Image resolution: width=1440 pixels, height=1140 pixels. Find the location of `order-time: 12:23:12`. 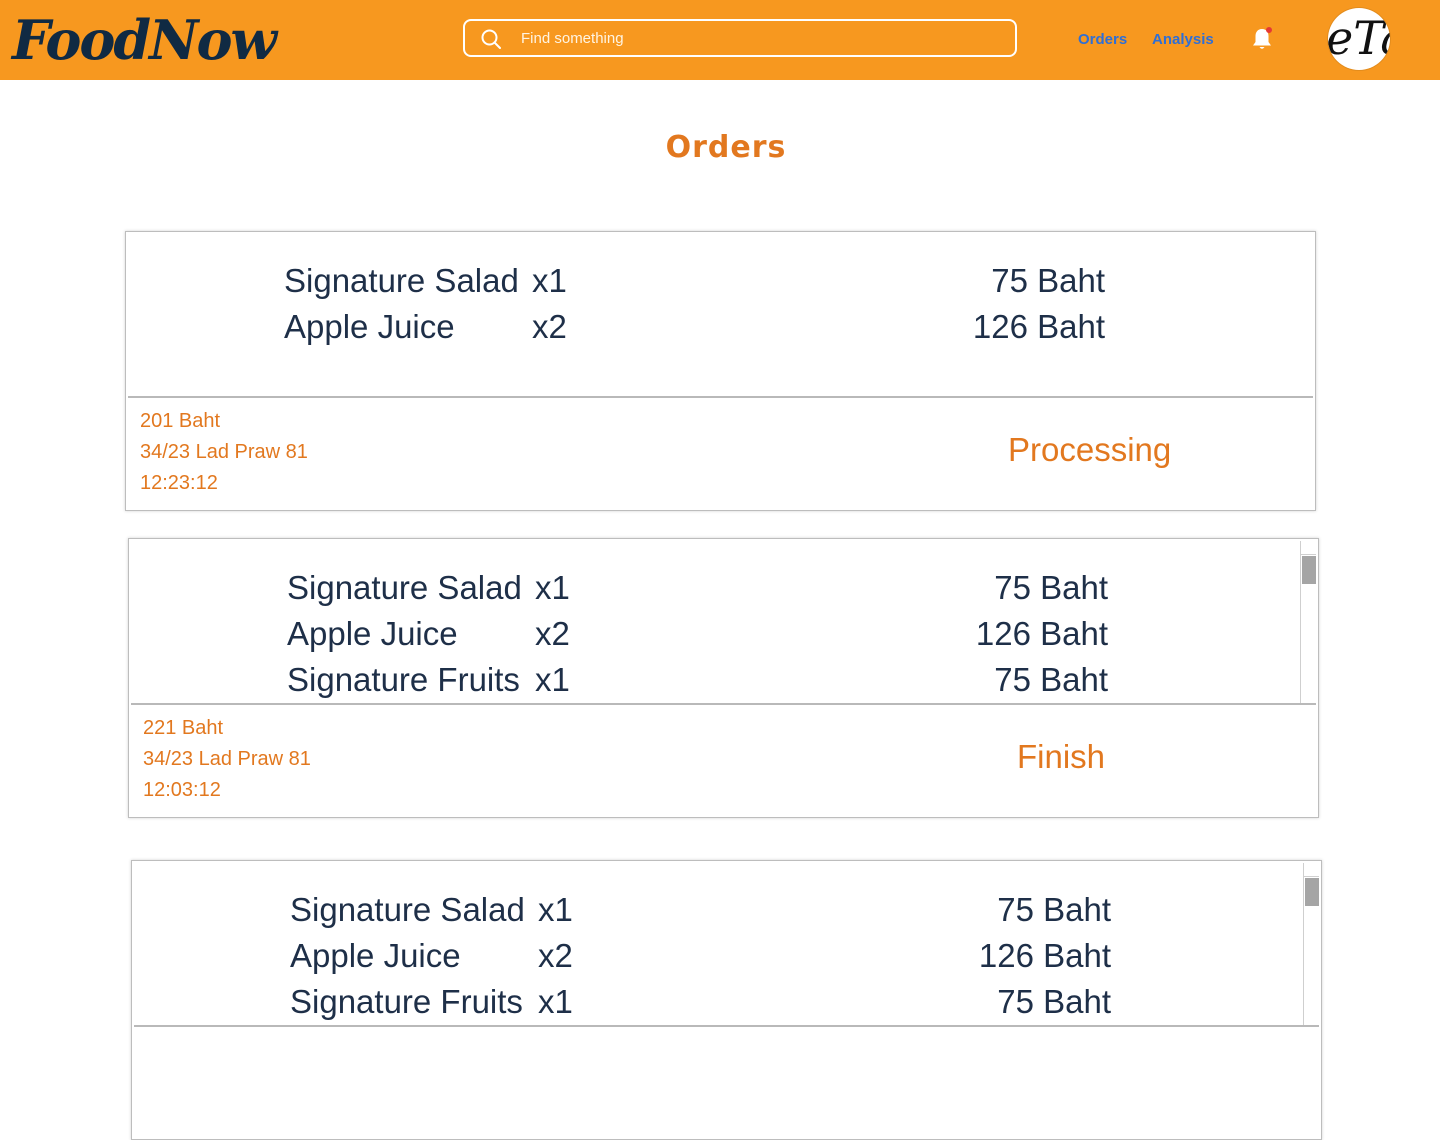

order-time: 12:23:12 is located at coordinates (179, 483).